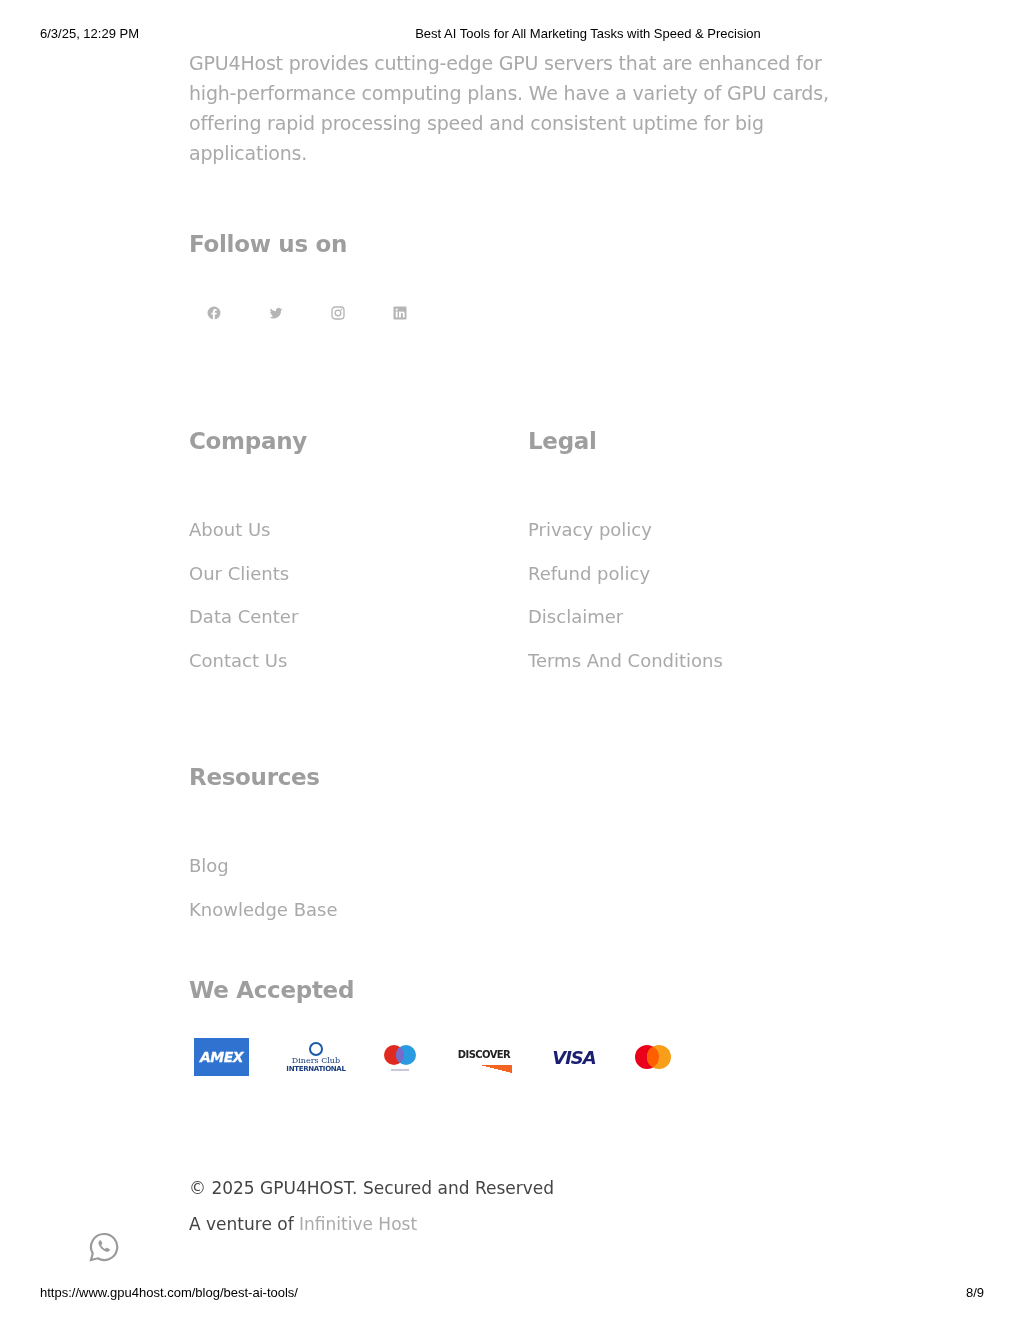 Image resolution: width=1024 pixels, height=1325 pixels. What do you see at coordinates (254, 777) in the screenshot?
I see `section-heading: Resources` at bounding box center [254, 777].